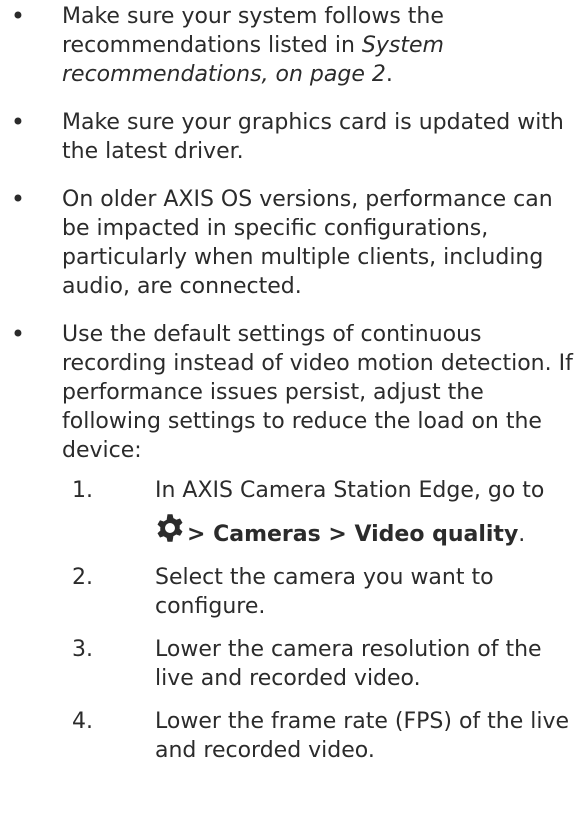 The width and height of the screenshot is (582, 836). What do you see at coordinates (170, 528) in the screenshot?
I see `gear-icon` at bounding box center [170, 528].